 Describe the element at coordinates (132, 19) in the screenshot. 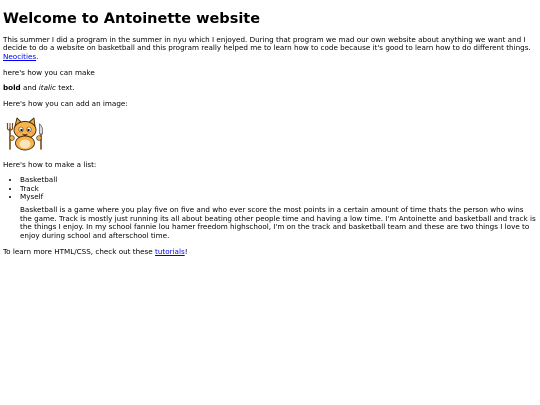

I see `page-title: Welcome to Antoinette website` at that location.